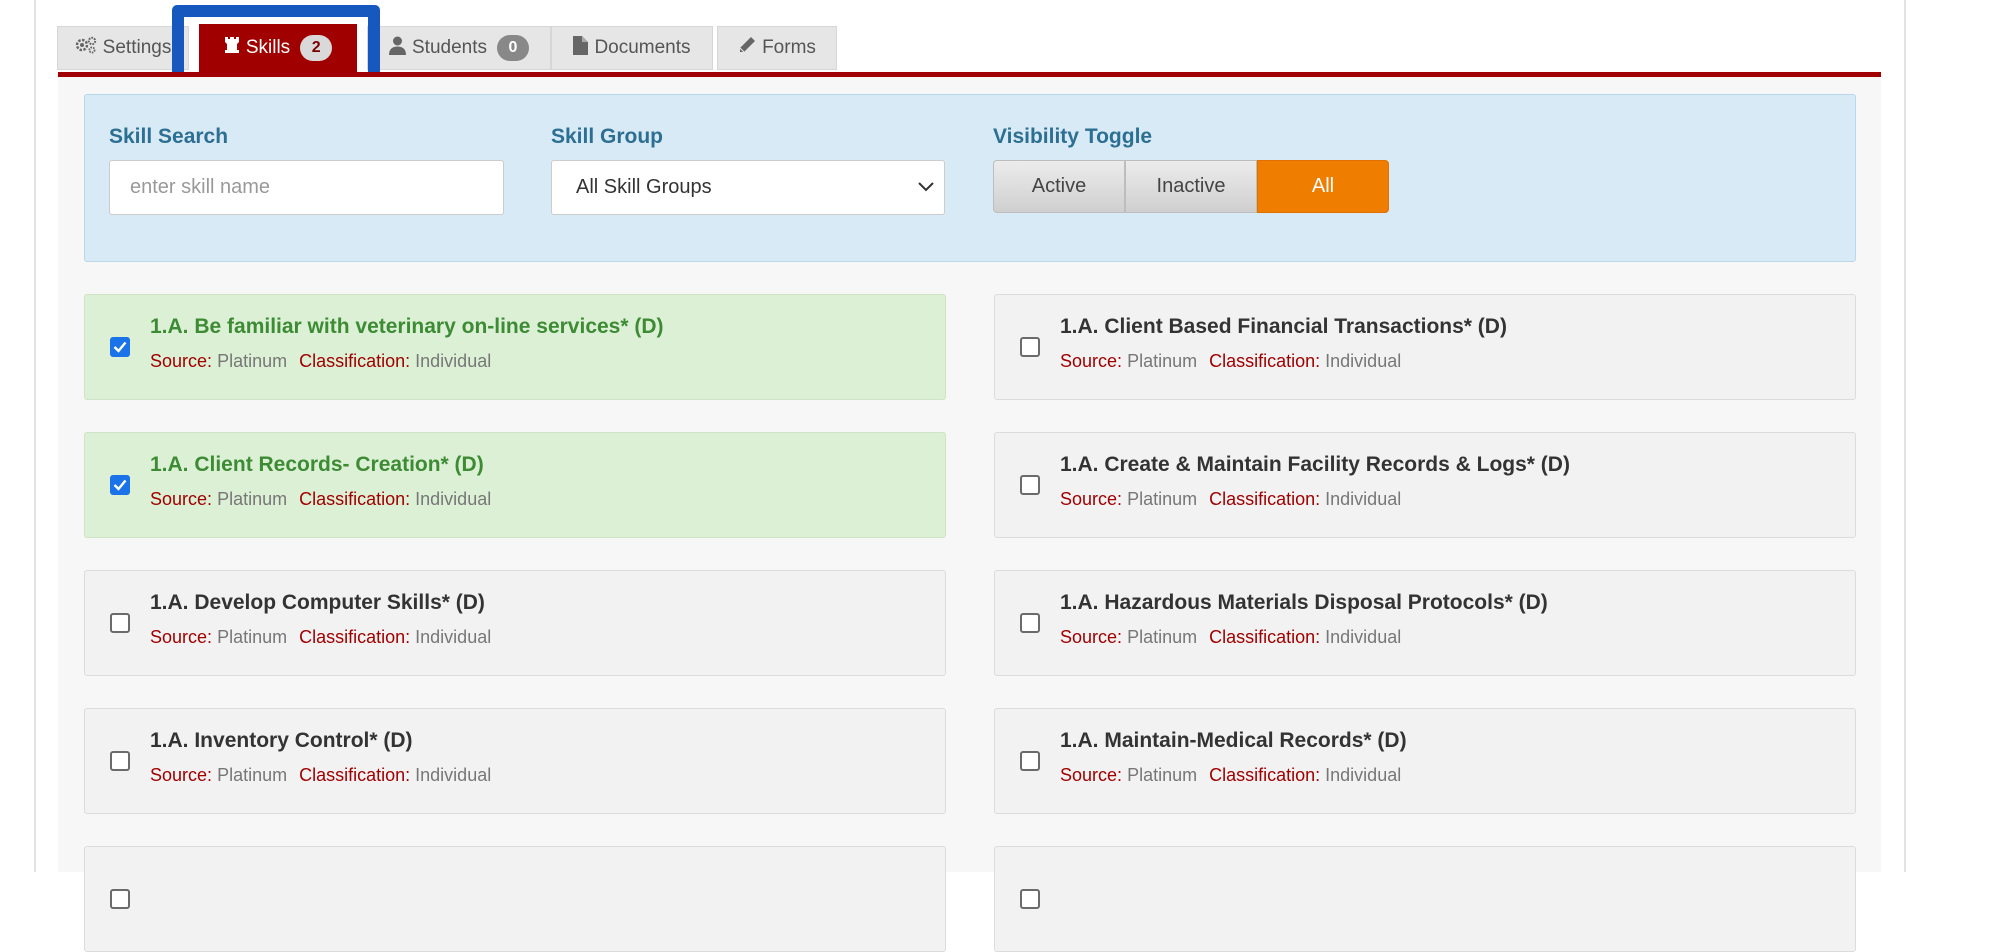  Describe the element at coordinates (169, 136) in the screenshot. I see `skill-search-label: Skill Search` at that location.